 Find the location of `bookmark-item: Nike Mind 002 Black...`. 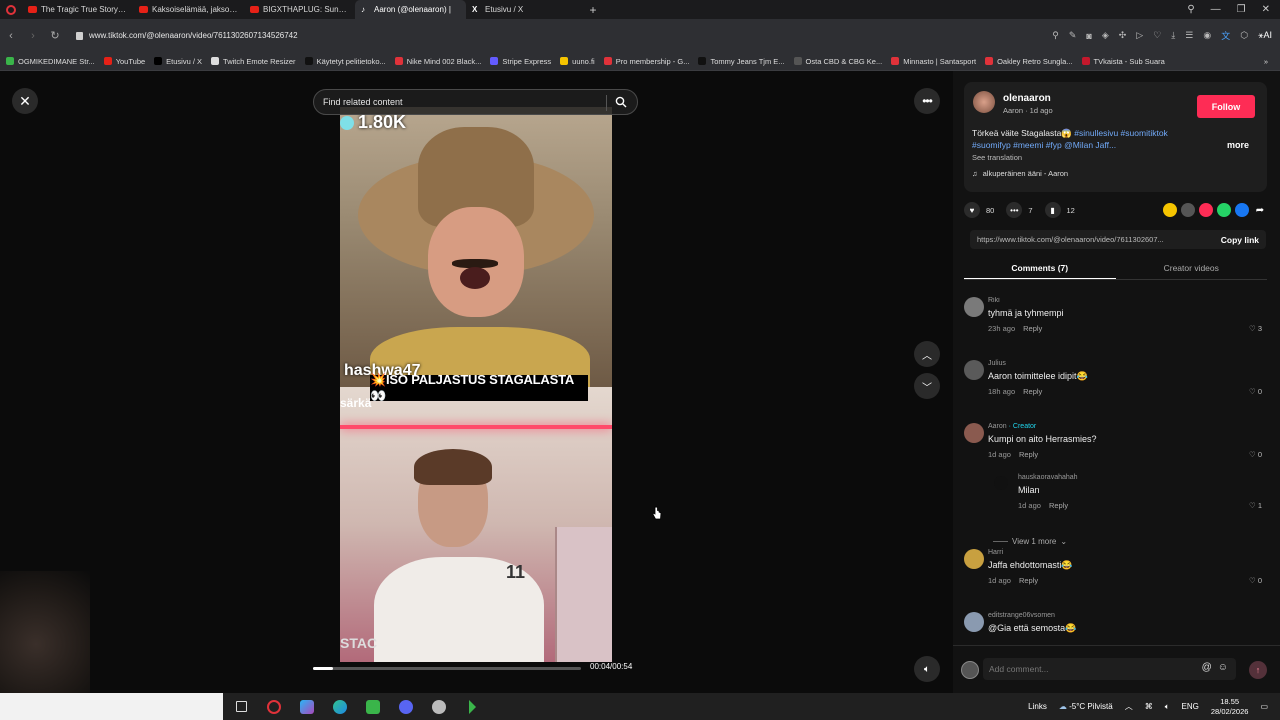

bookmark-item: Nike Mind 002 Black... is located at coordinates (437, 61).